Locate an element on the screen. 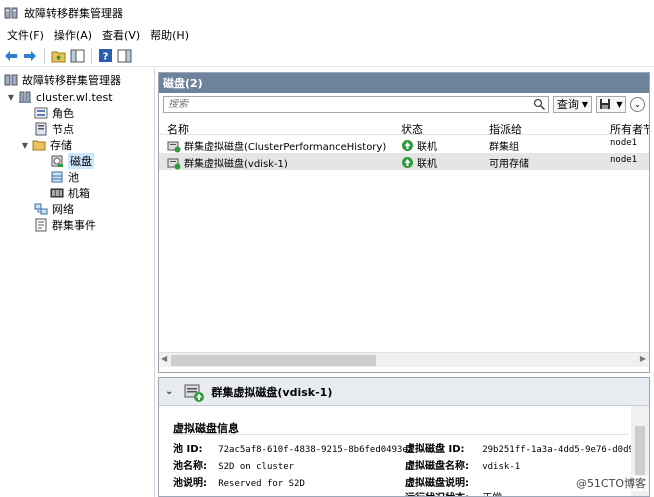 This screenshot has width=654, height=497. column-header-status: 状态 is located at coordinates (412, 129).